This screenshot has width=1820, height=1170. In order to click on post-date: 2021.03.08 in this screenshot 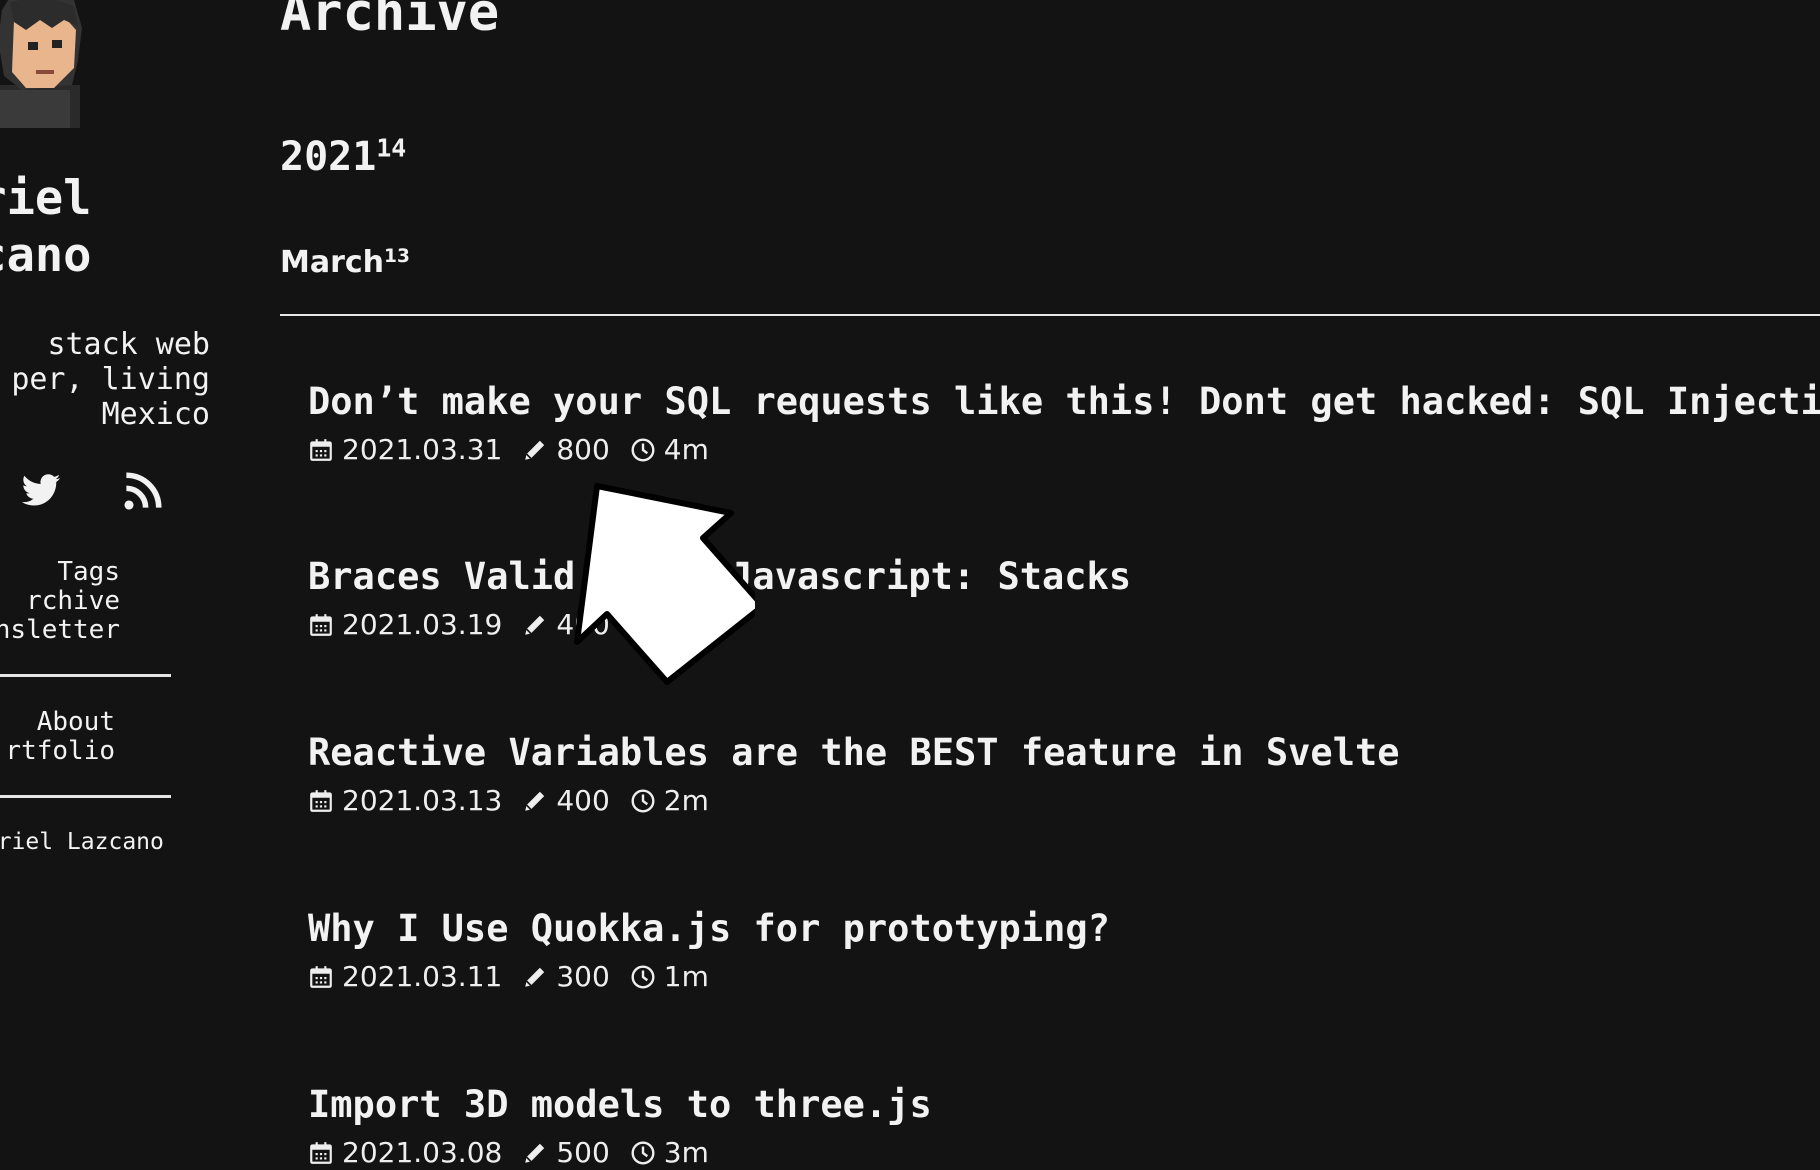, I will do `click(422, 1152)`.